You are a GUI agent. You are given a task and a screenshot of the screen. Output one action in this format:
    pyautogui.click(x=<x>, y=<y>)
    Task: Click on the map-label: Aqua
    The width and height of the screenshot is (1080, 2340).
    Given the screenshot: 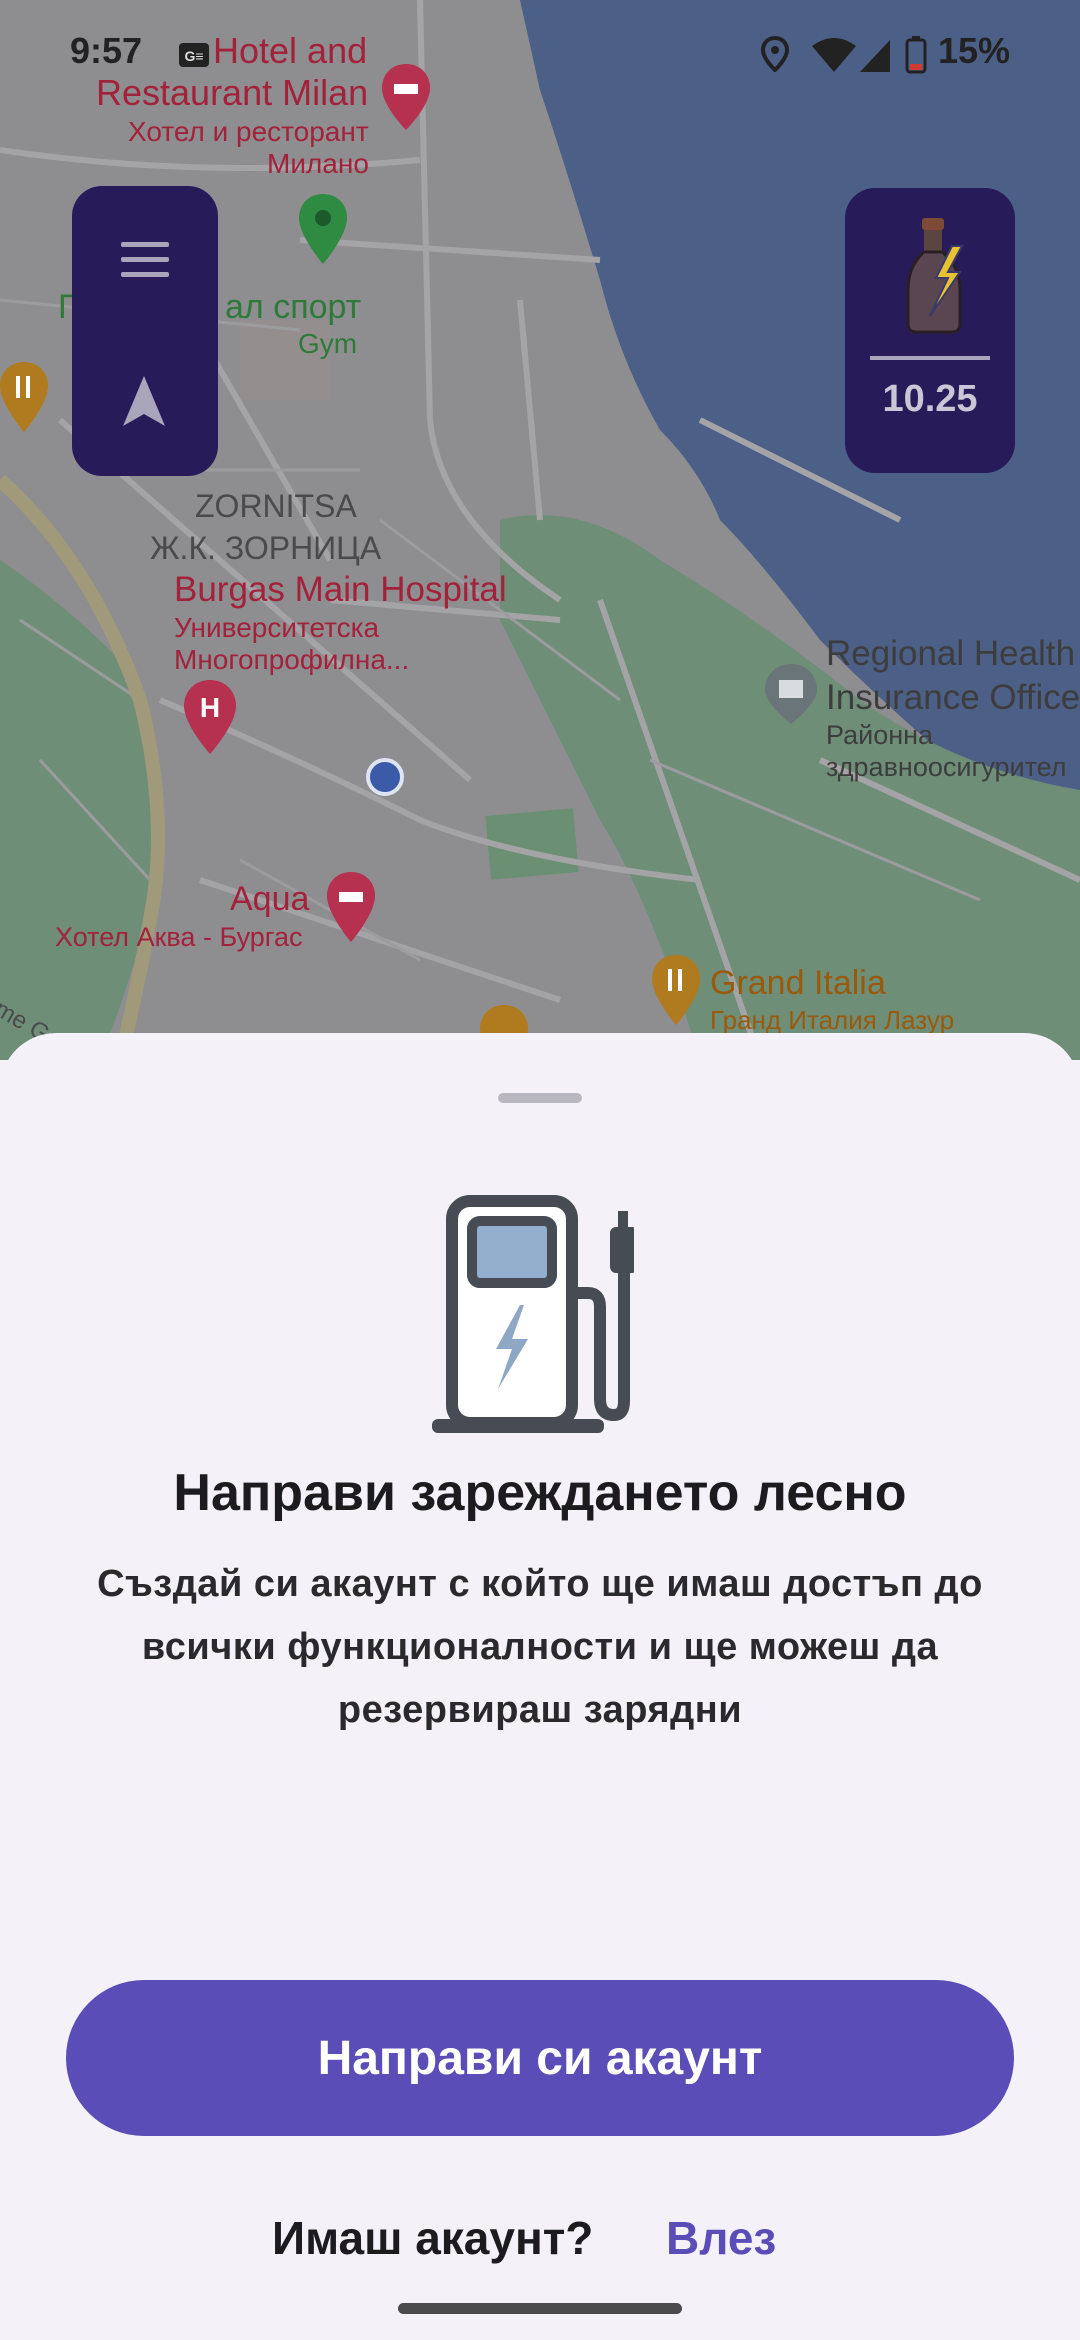 What is the action you would take?
    pyautogui.click(x=270, y=899)
    